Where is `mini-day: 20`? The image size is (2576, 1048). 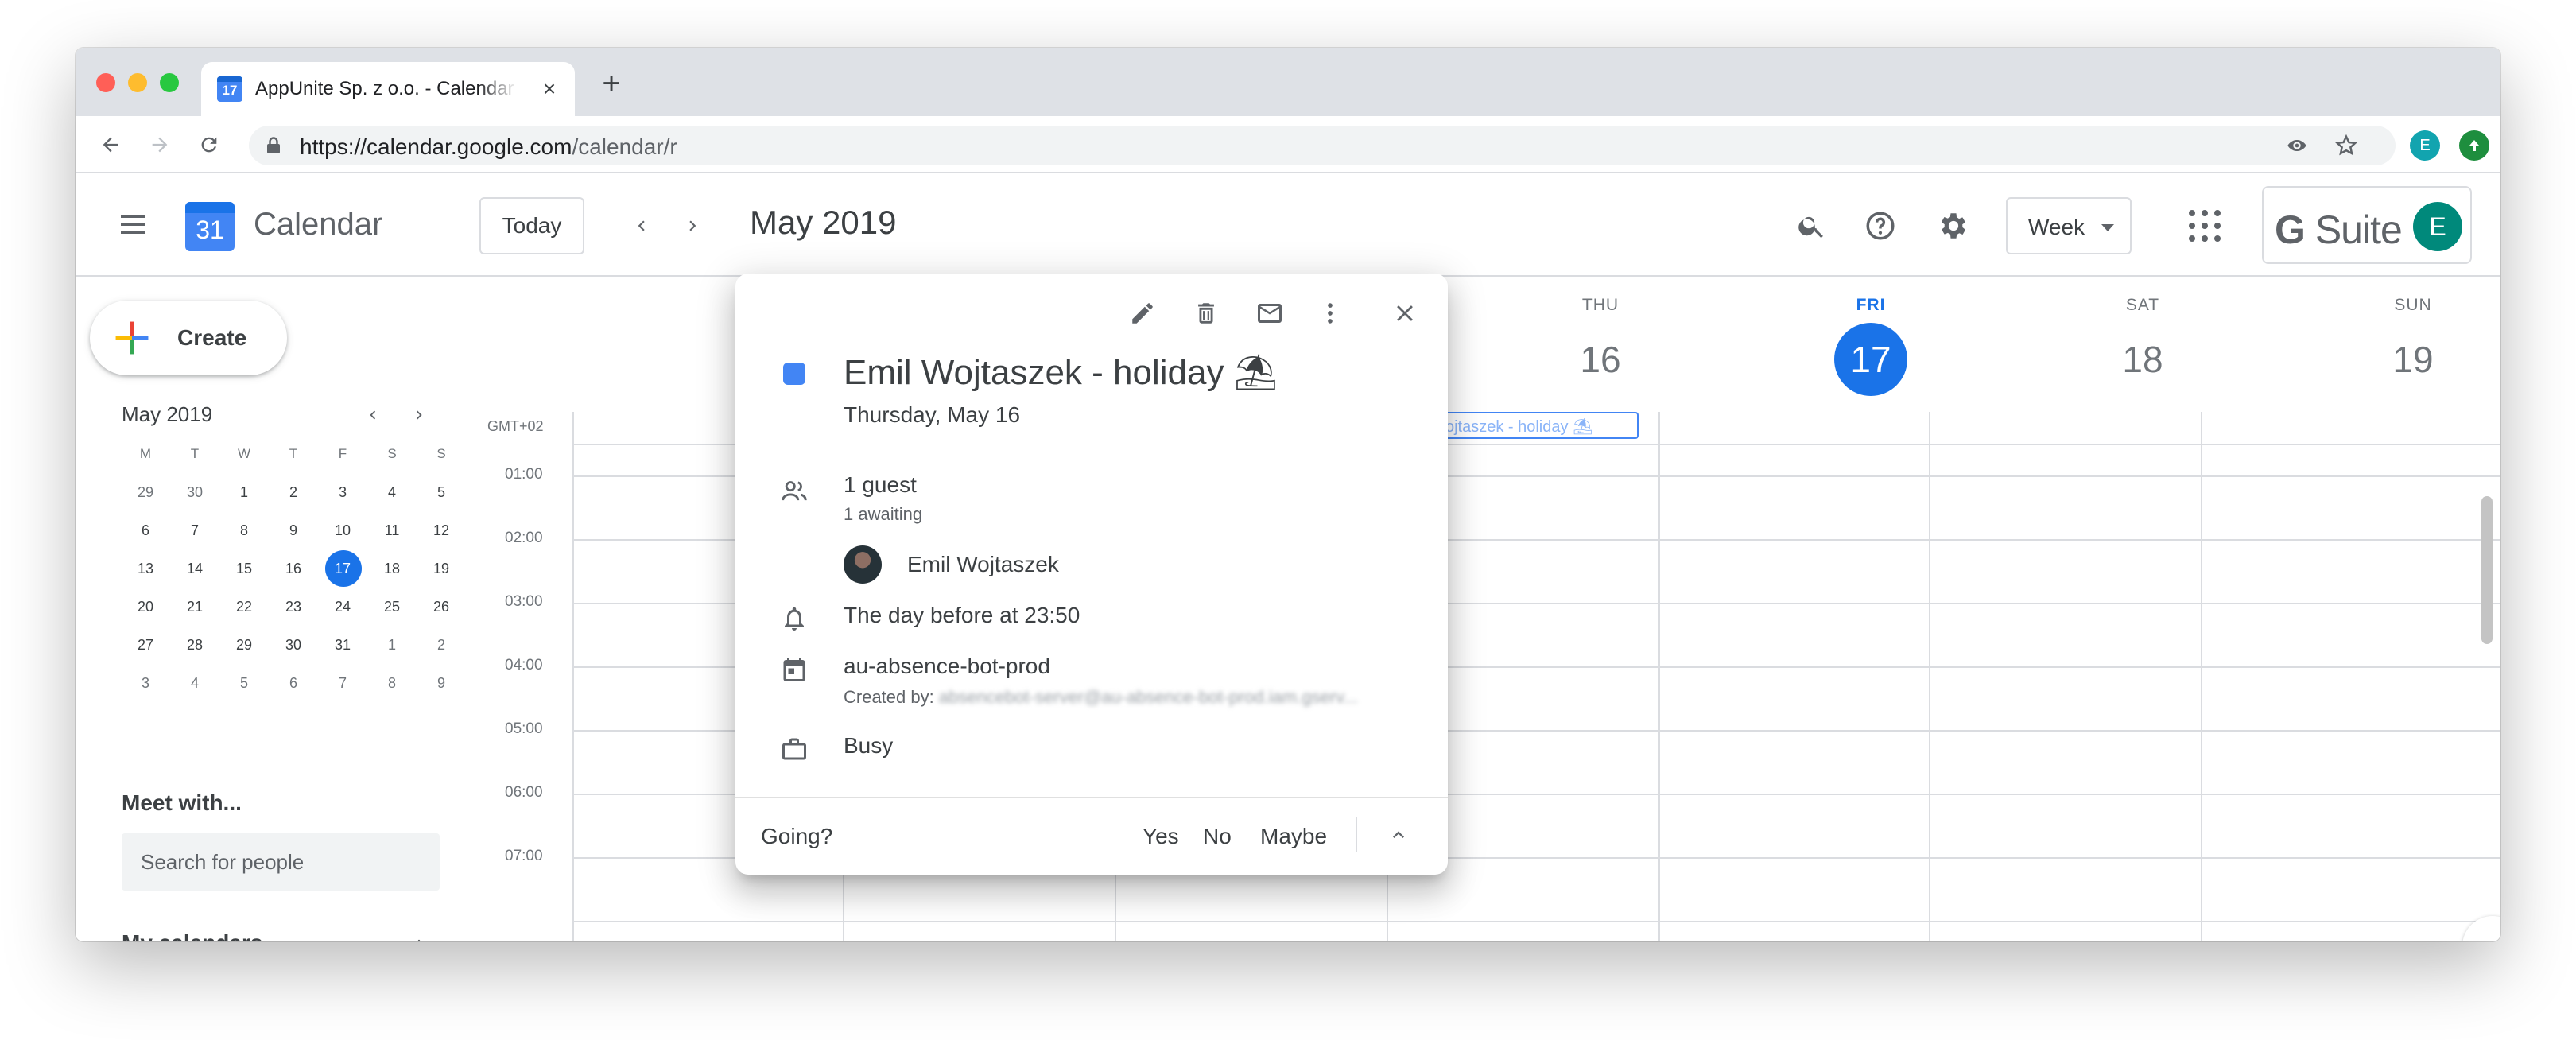 mini-day: 20 is located at coordinates (146, 606).